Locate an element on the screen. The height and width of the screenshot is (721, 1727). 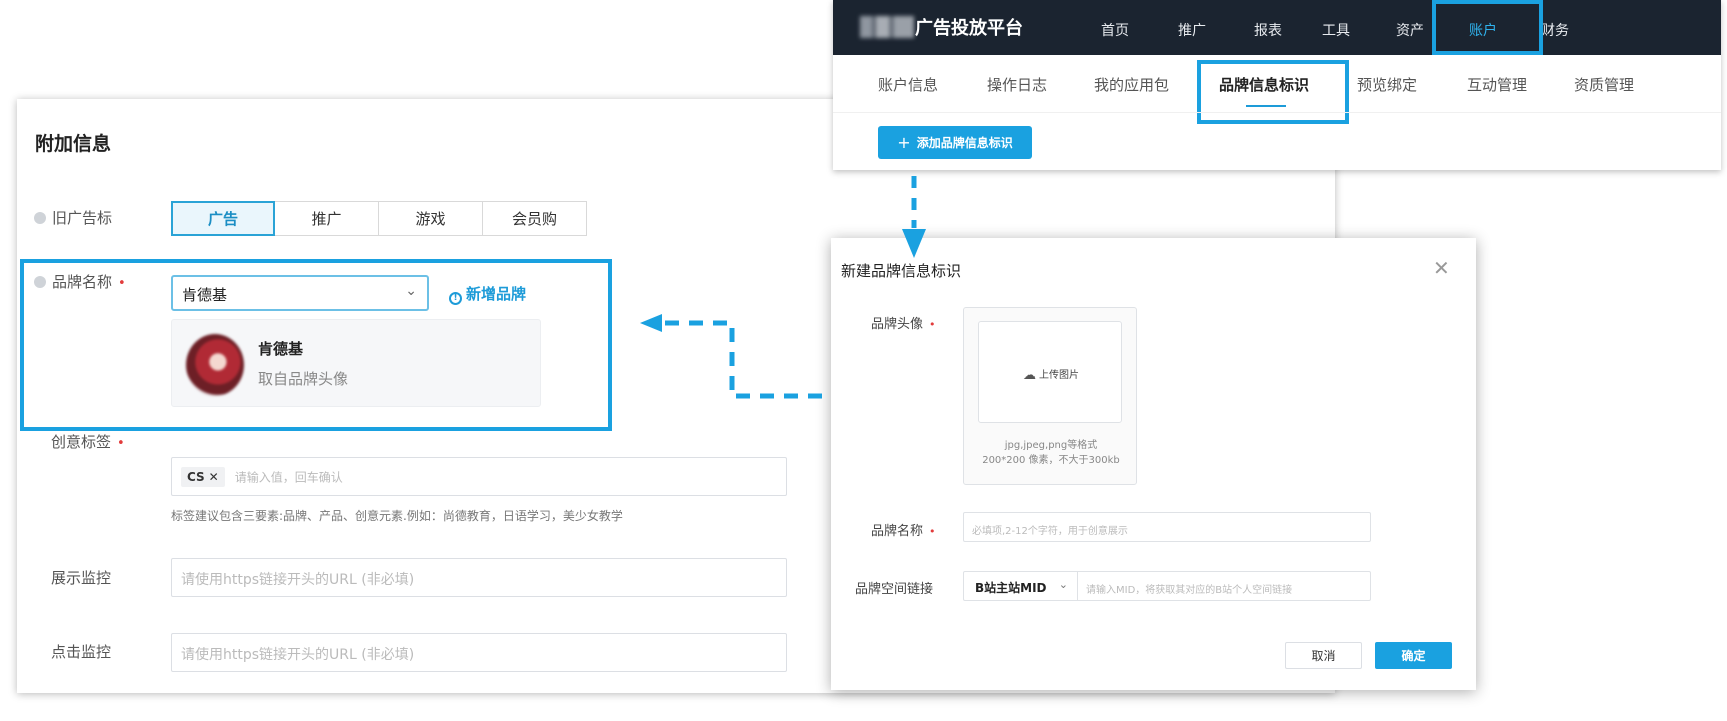
tab-account-info: 账户信息 is located at coordinates (908, 84).